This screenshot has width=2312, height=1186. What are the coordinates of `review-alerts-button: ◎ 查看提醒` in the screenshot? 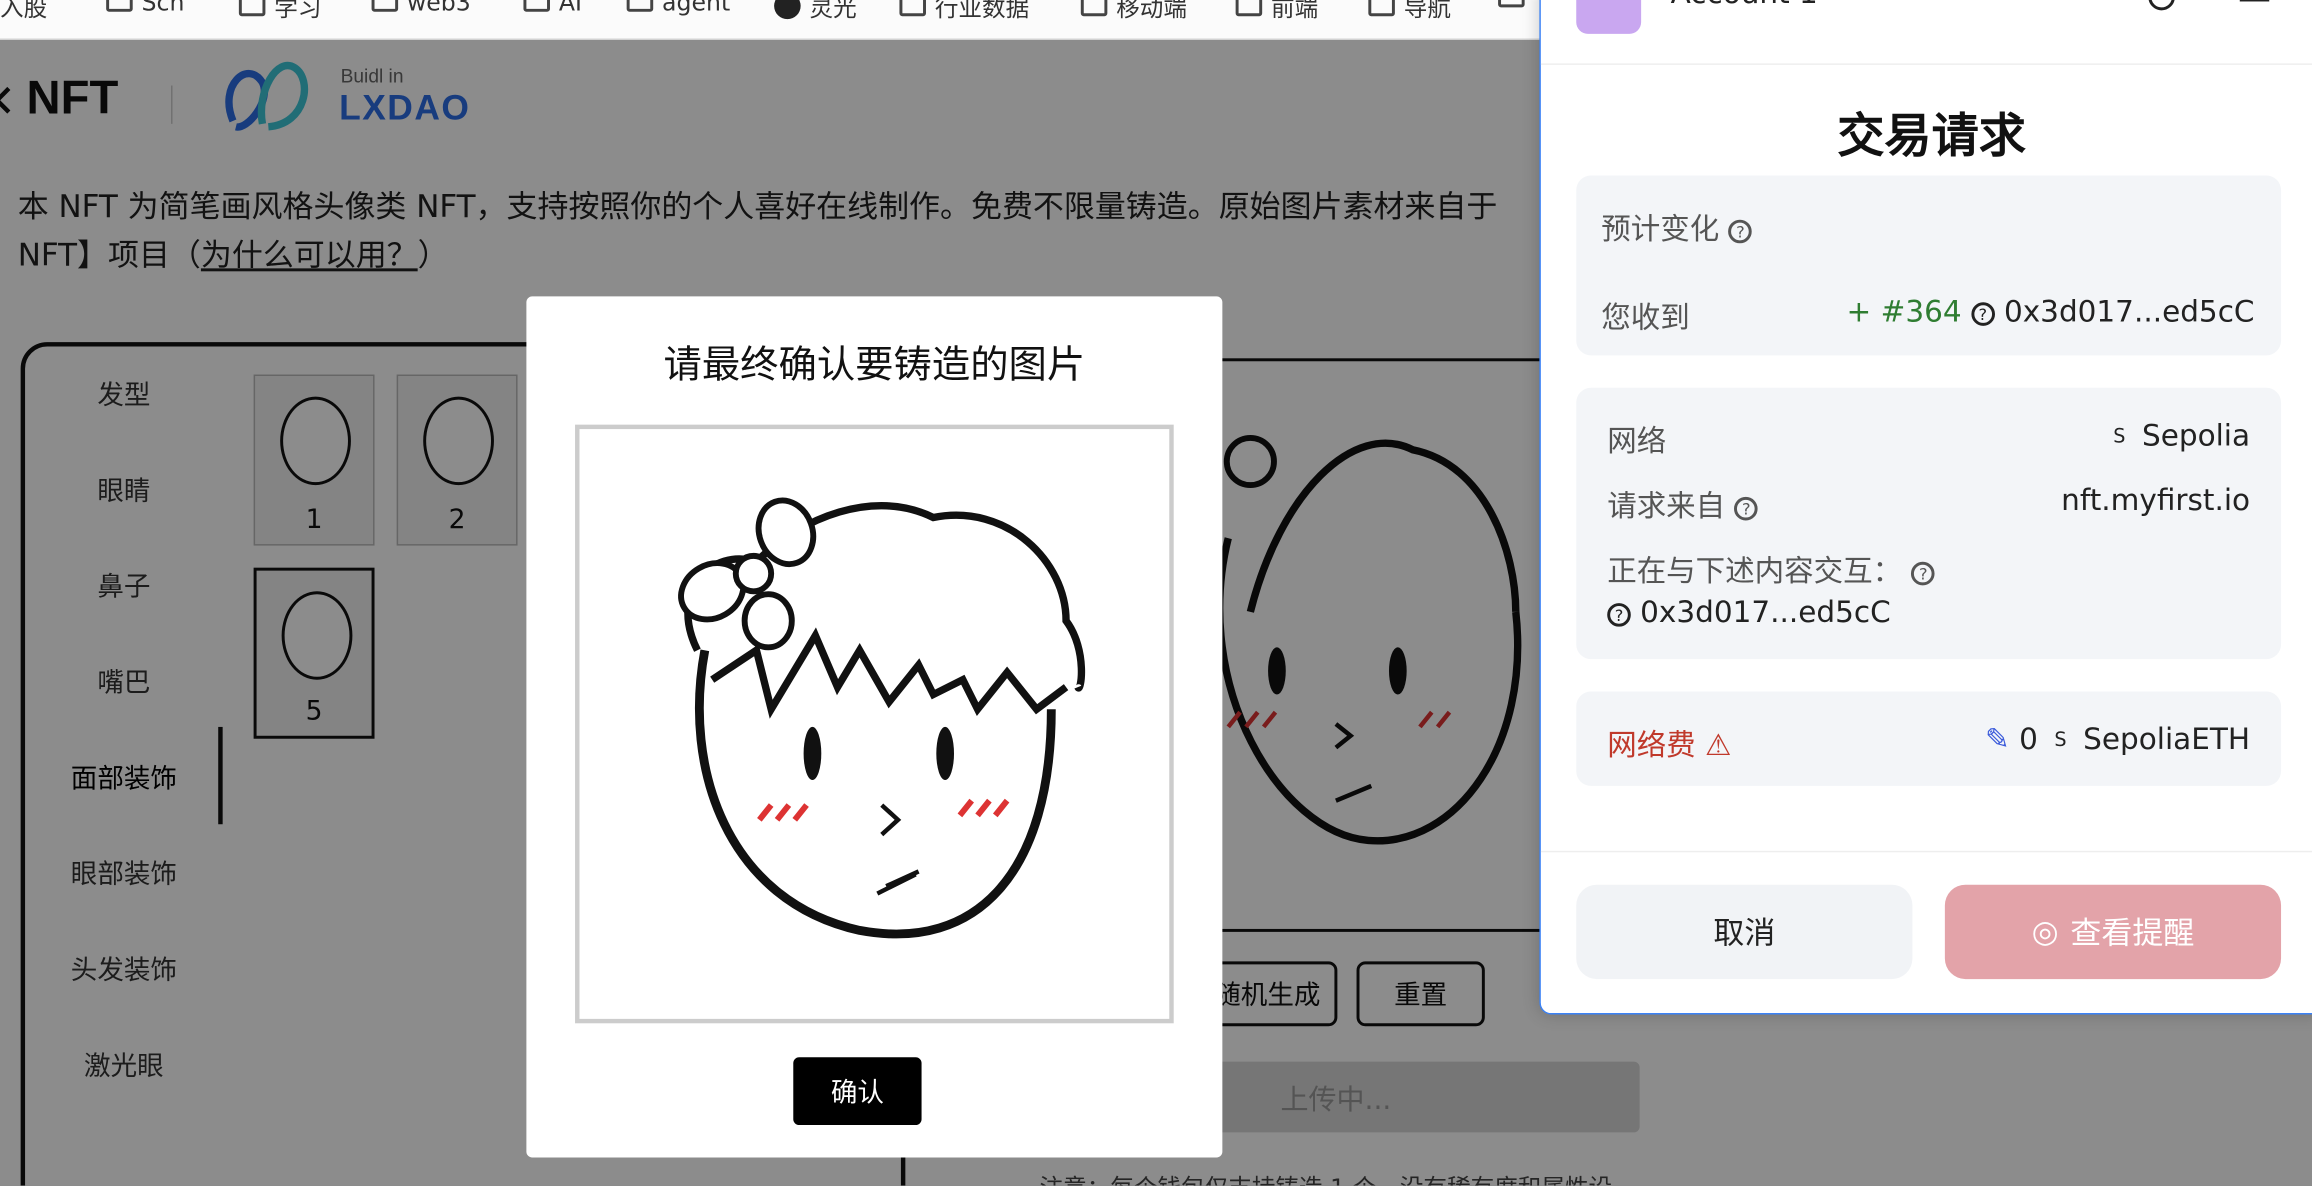 It's located at (2113, 932).